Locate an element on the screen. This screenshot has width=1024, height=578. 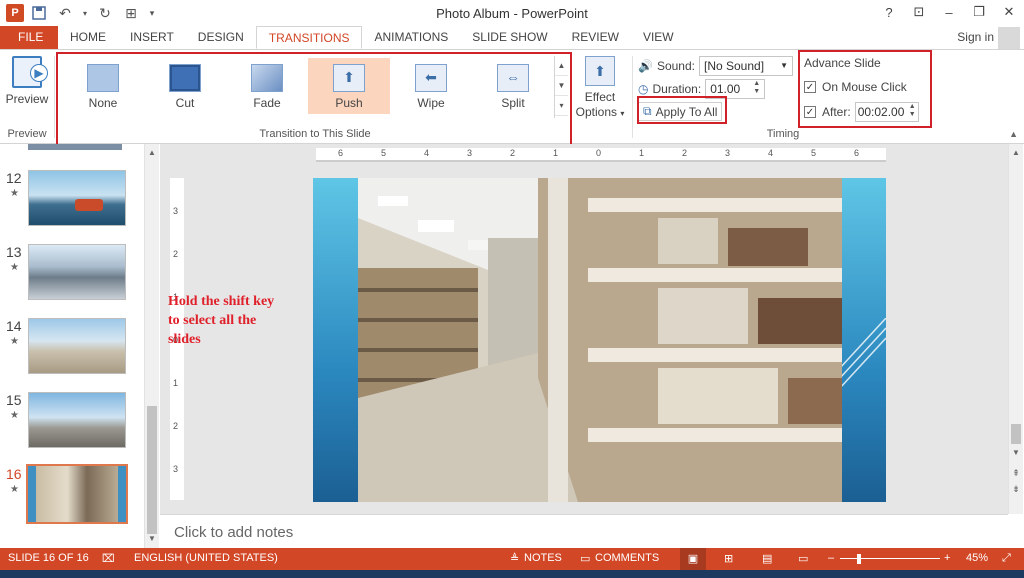
previous-thumbnail-fragment is located at coordinates (75, 147).